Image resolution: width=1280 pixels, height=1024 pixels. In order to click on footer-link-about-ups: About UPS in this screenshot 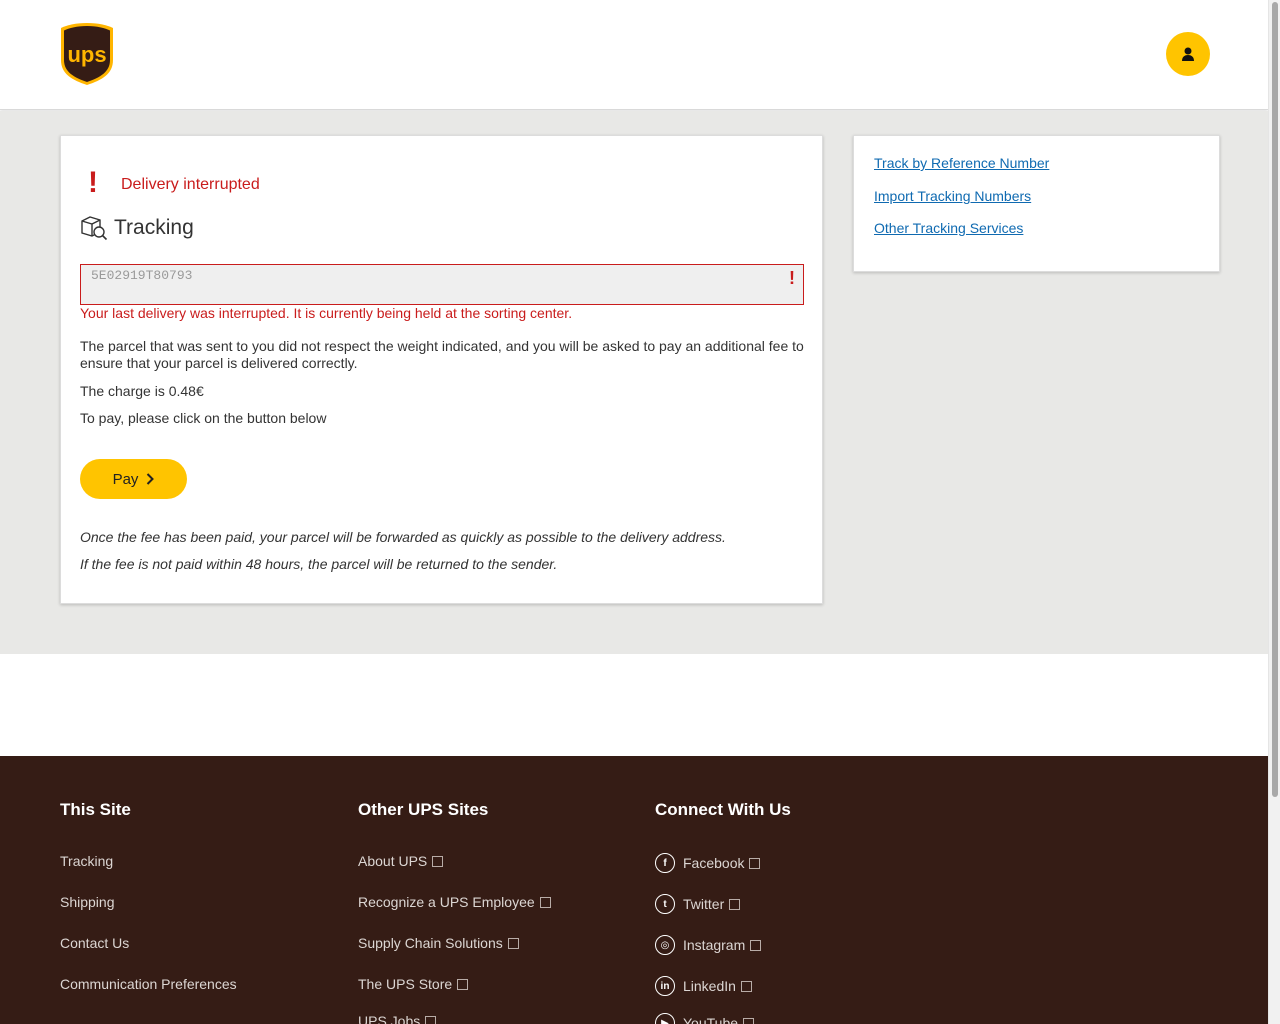, I will do `click(401, 861)`.